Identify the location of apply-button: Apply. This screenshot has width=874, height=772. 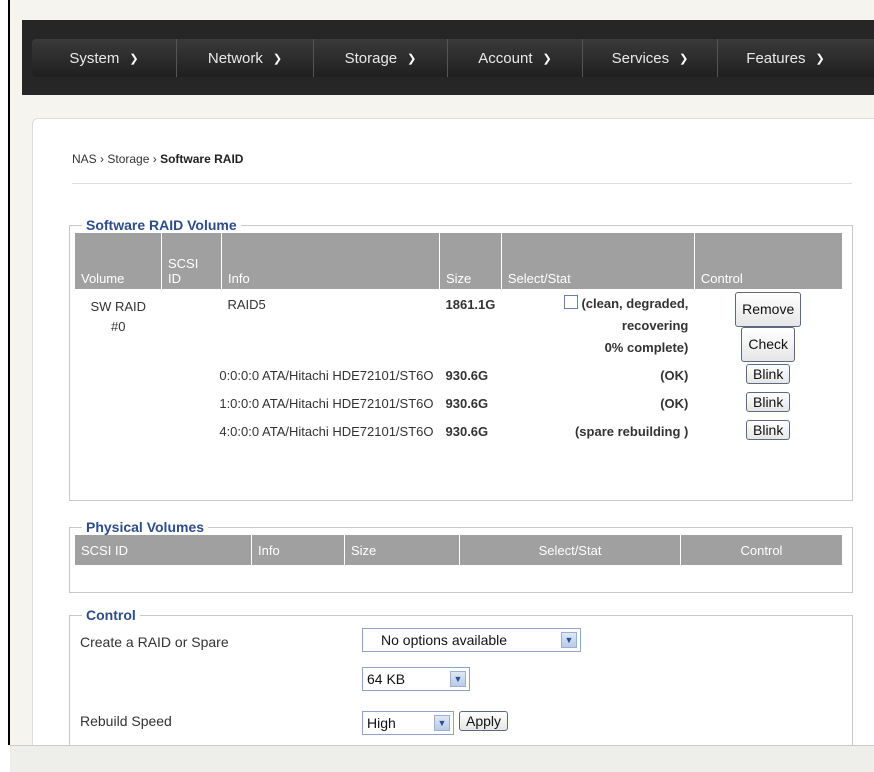
(484, 721).